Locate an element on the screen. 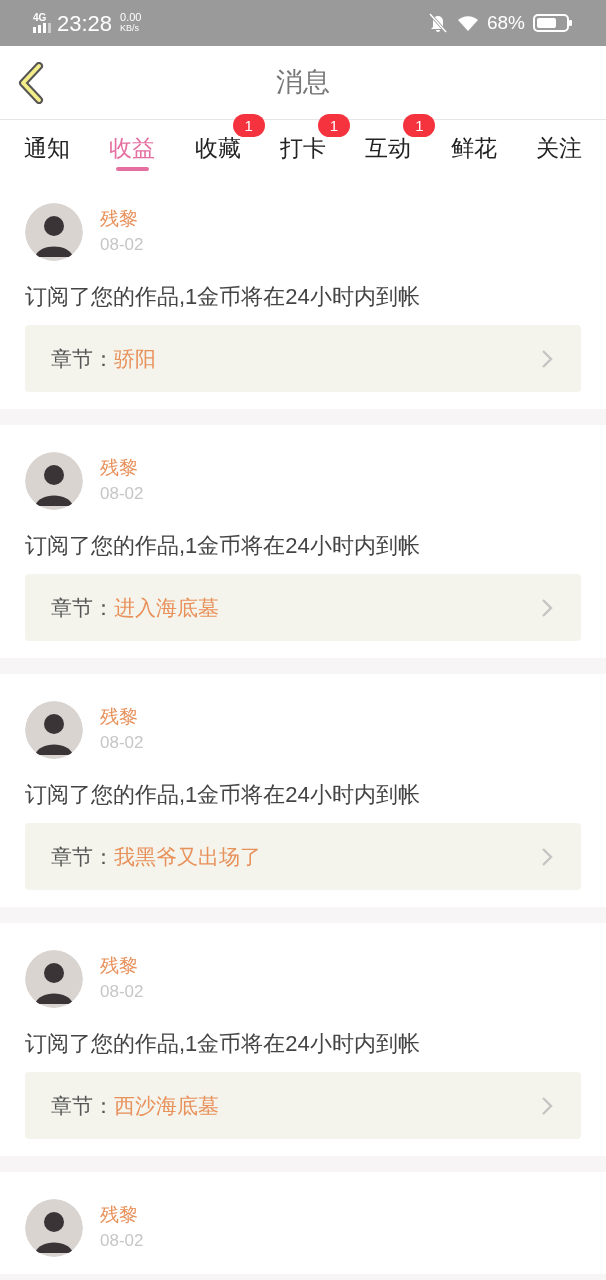  bell-off-icon is located at coordinates (437, 23).